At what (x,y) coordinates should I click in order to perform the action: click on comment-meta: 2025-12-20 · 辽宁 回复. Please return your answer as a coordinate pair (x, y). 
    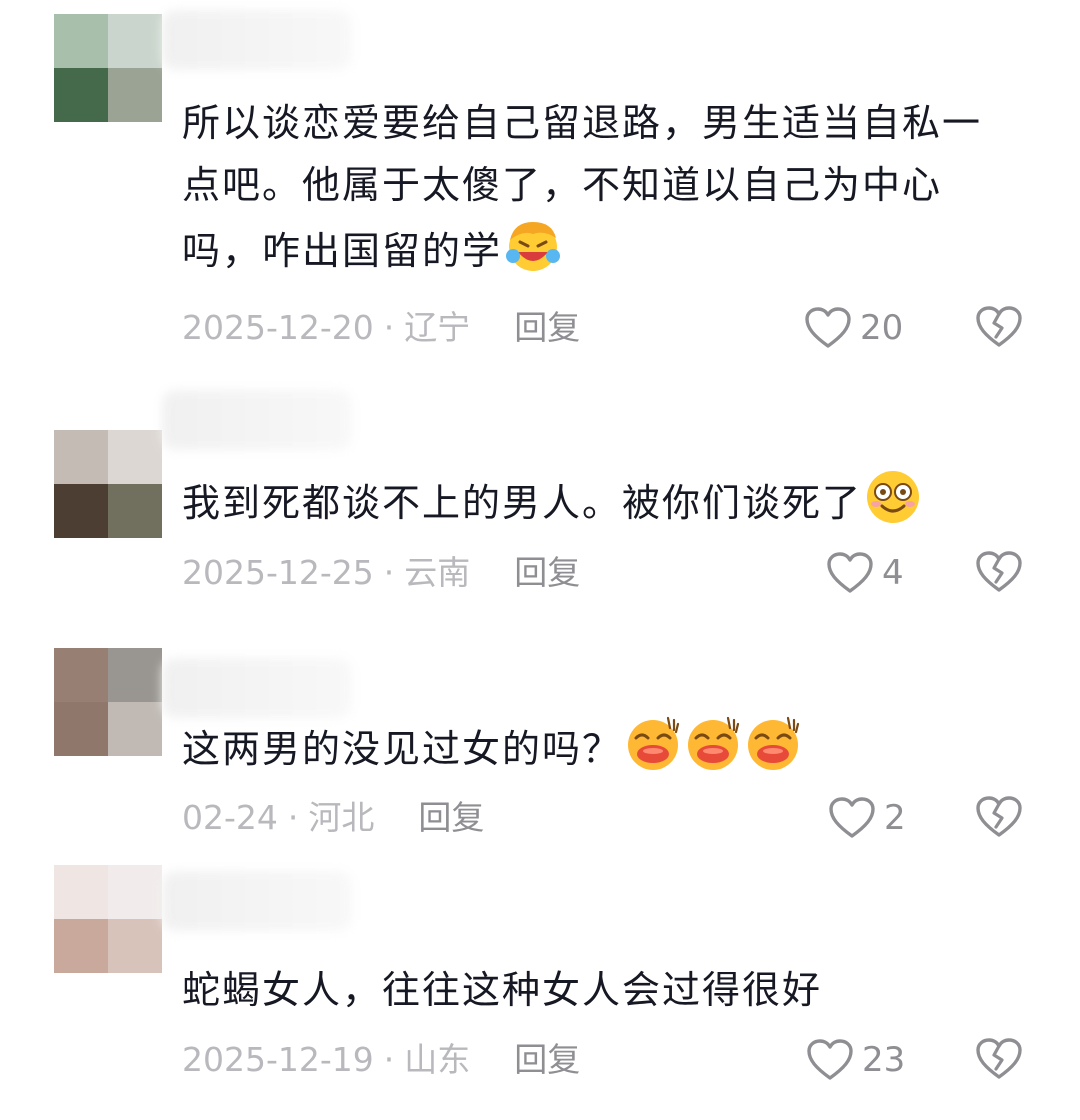
    Looking at the image, I should click on (381, 327).